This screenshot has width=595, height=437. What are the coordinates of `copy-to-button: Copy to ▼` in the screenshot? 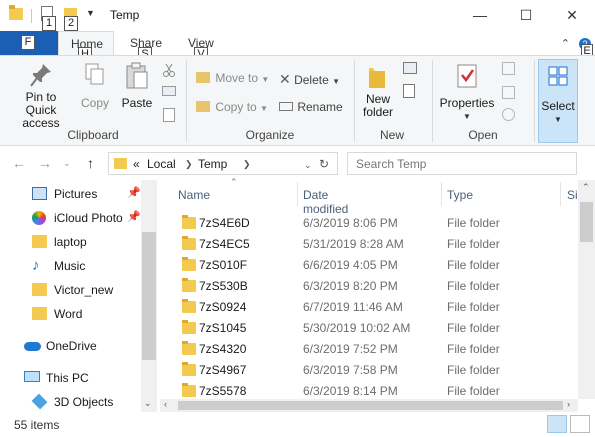 It's located at (232, 107).